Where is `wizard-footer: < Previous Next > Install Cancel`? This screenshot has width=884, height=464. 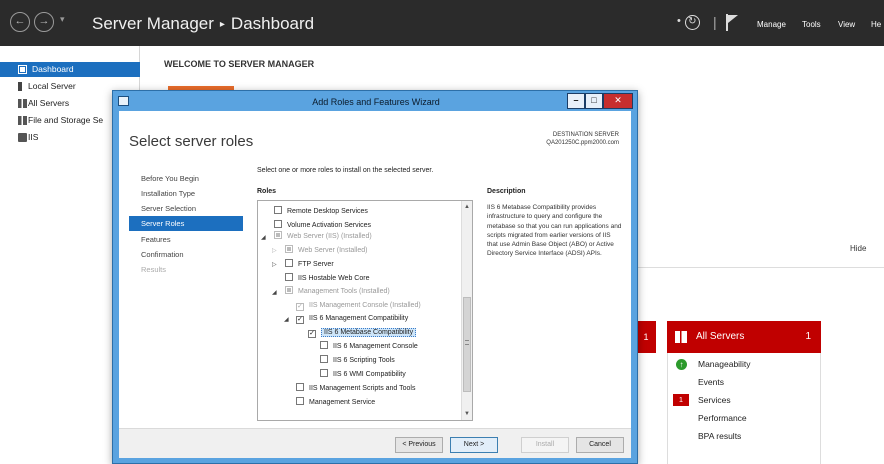 wizard-footer: < Previous Next > Install Cancel is located at coordinates (375, 443).